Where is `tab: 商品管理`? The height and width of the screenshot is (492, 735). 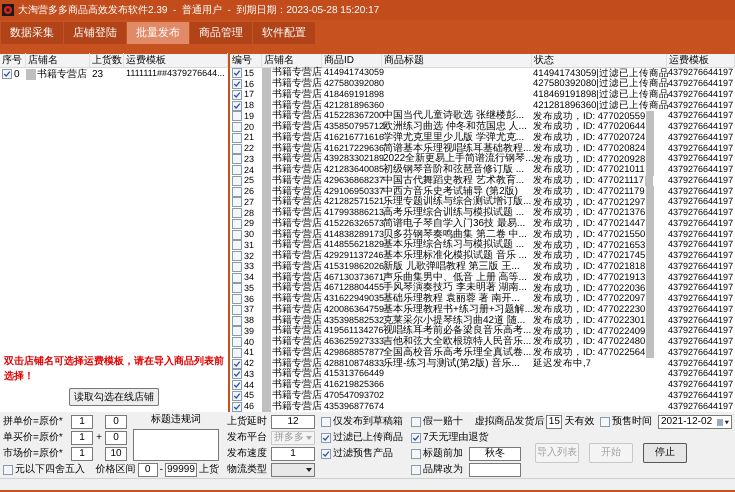
tab: 商品管理 is located at coordinates (221, 33).